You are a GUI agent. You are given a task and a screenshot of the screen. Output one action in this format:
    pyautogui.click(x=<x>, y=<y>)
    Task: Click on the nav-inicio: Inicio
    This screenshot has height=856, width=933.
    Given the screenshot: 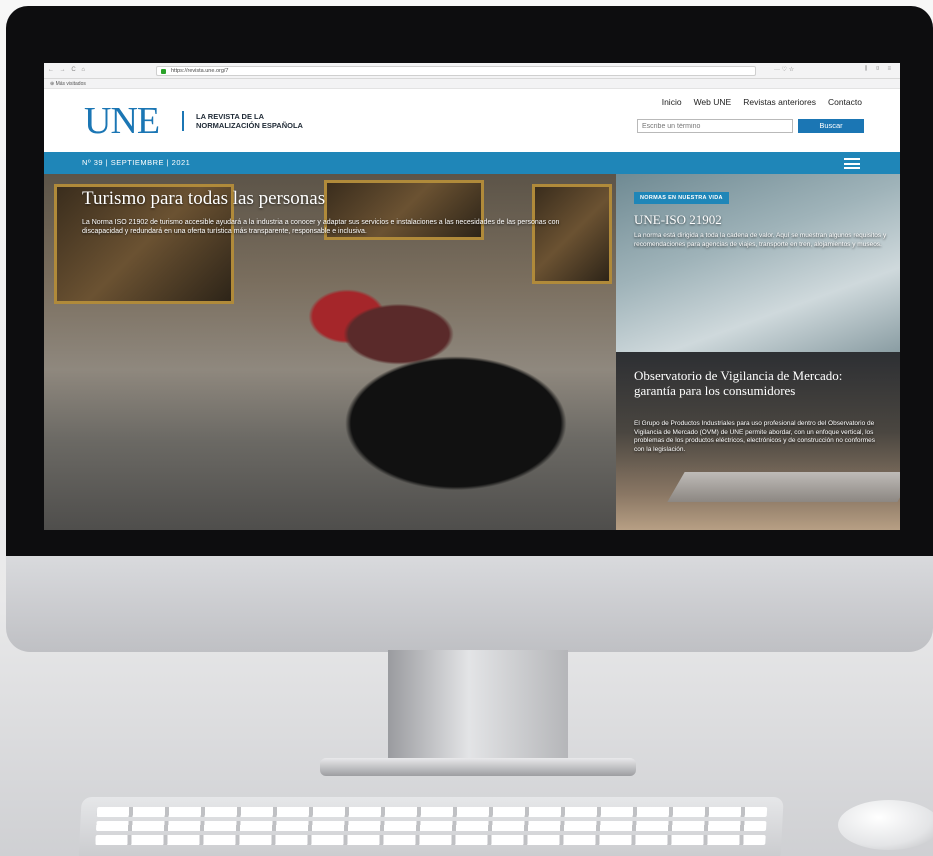 What is the action you would take?
    pyautogui.click(x=672, y=102)
    